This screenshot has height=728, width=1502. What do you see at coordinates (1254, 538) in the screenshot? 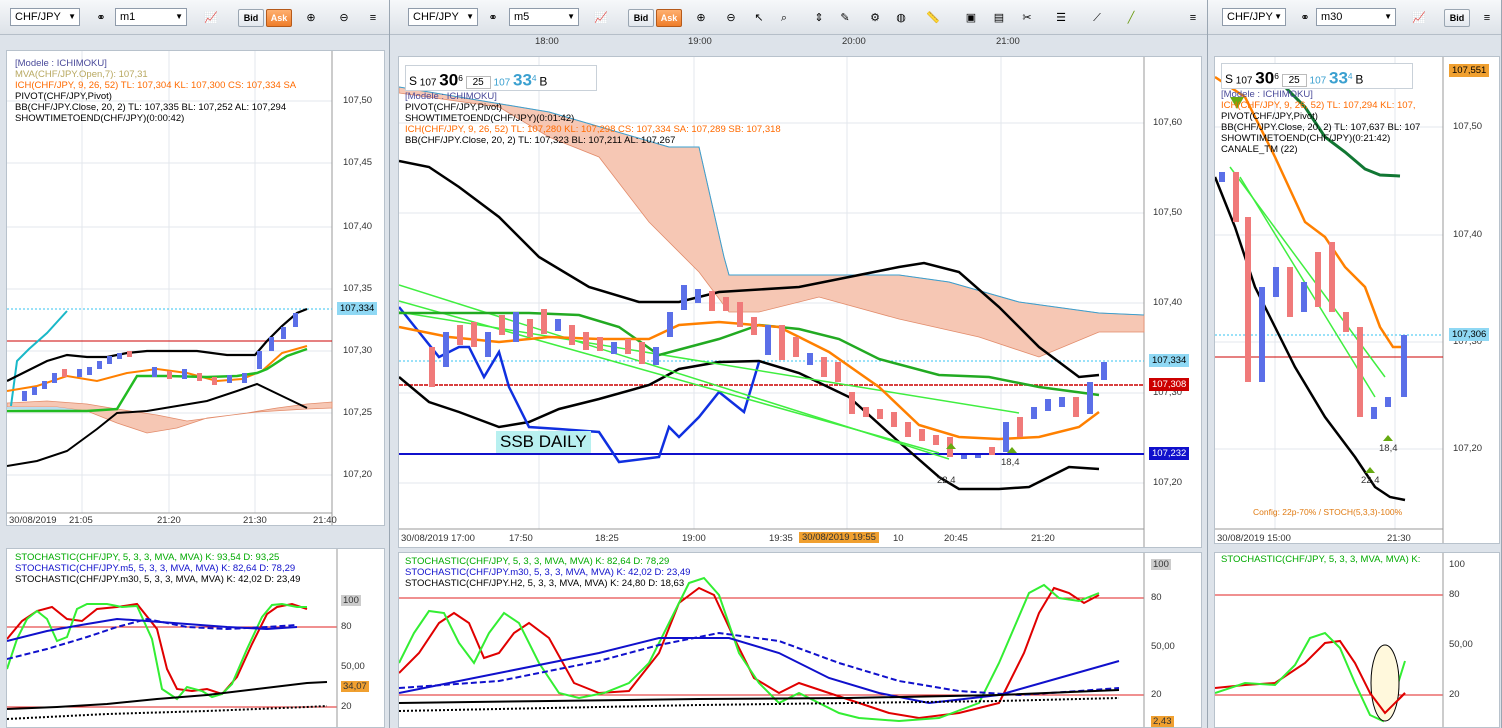
I see `time-tick: 30/08/2019 15:00` at bounding box center [1254, 538].